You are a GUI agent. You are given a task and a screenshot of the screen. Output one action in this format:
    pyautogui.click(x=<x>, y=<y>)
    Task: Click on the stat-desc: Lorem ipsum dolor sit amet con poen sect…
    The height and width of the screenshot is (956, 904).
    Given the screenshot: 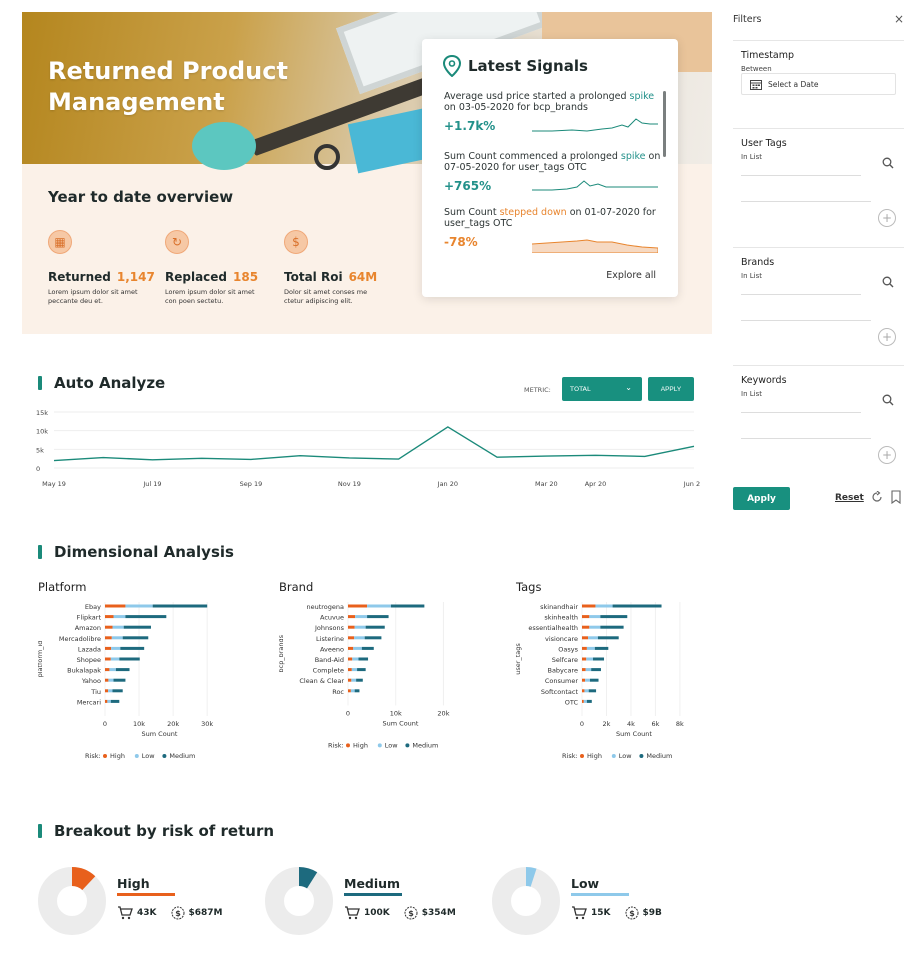 What is the action you would take?
    pyautogui.click(x=210, y=296)
    